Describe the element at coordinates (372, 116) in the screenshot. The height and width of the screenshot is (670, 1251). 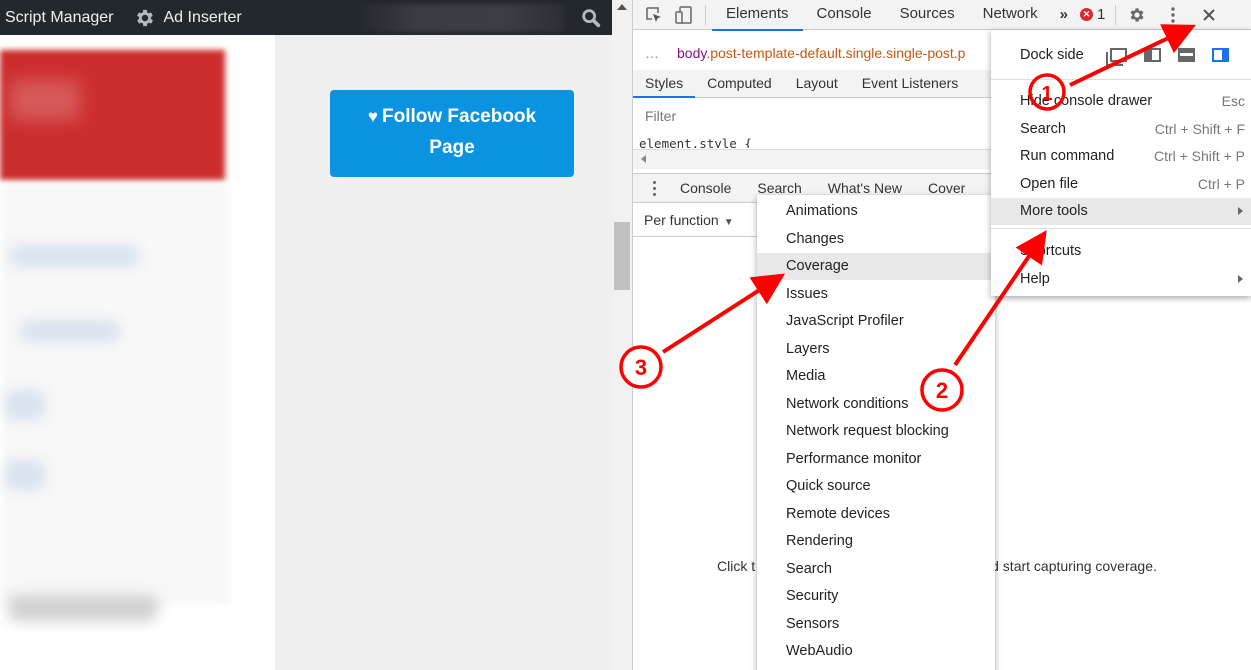
I see `heart-icon: ♥` at that location.